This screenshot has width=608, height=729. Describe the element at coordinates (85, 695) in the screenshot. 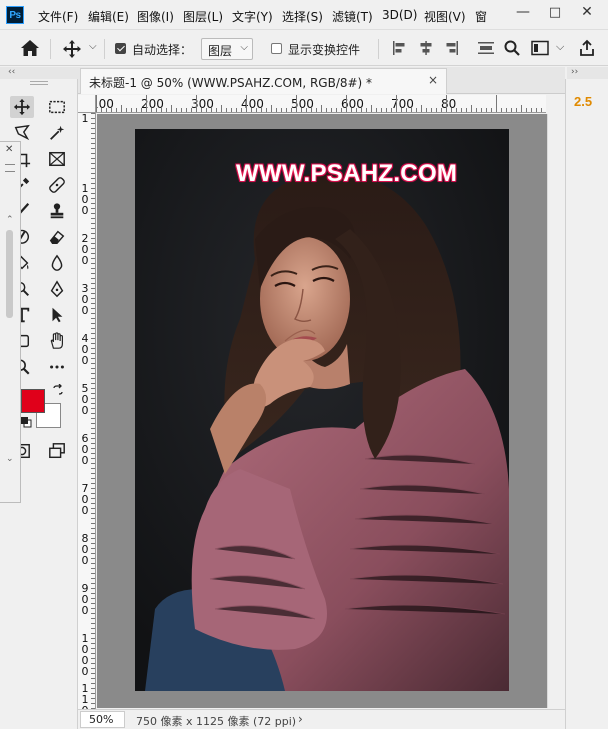

I see `ruler-tick-label: 1 1 0 0` at that location.